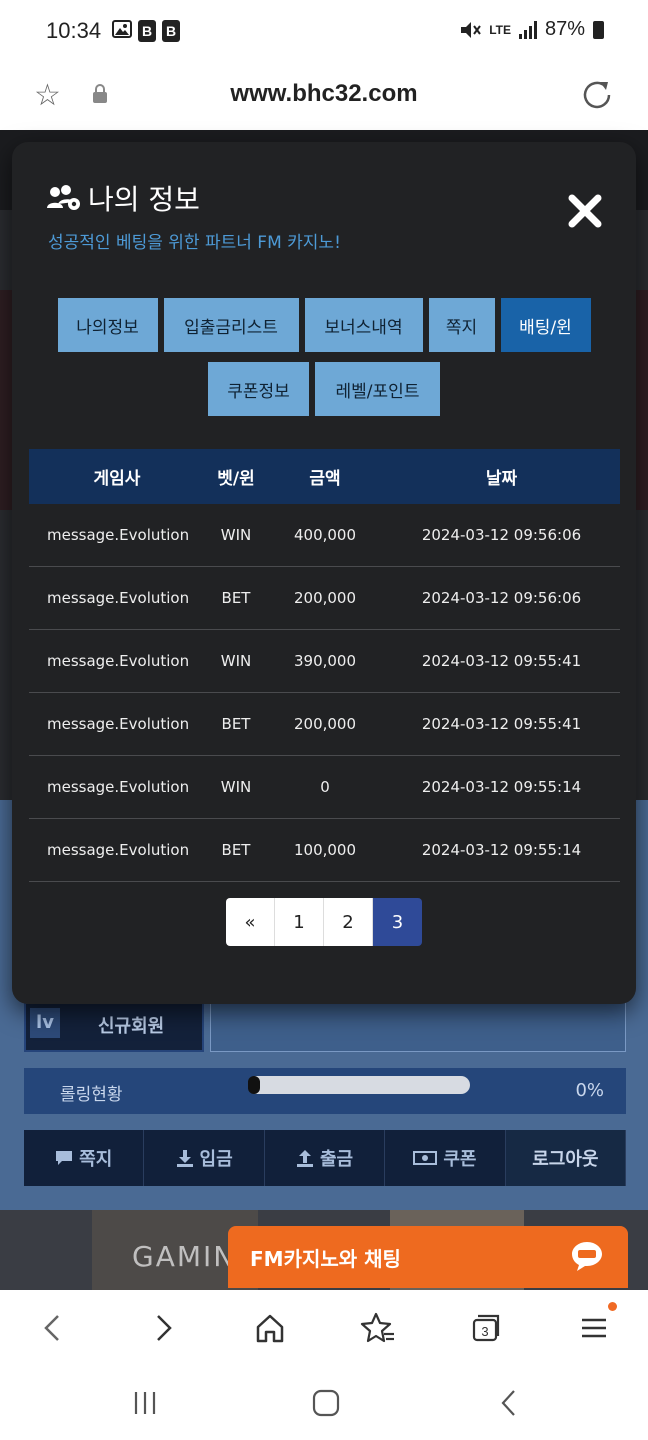  I want to click on bookmarks-icon, so click(378, 1328).